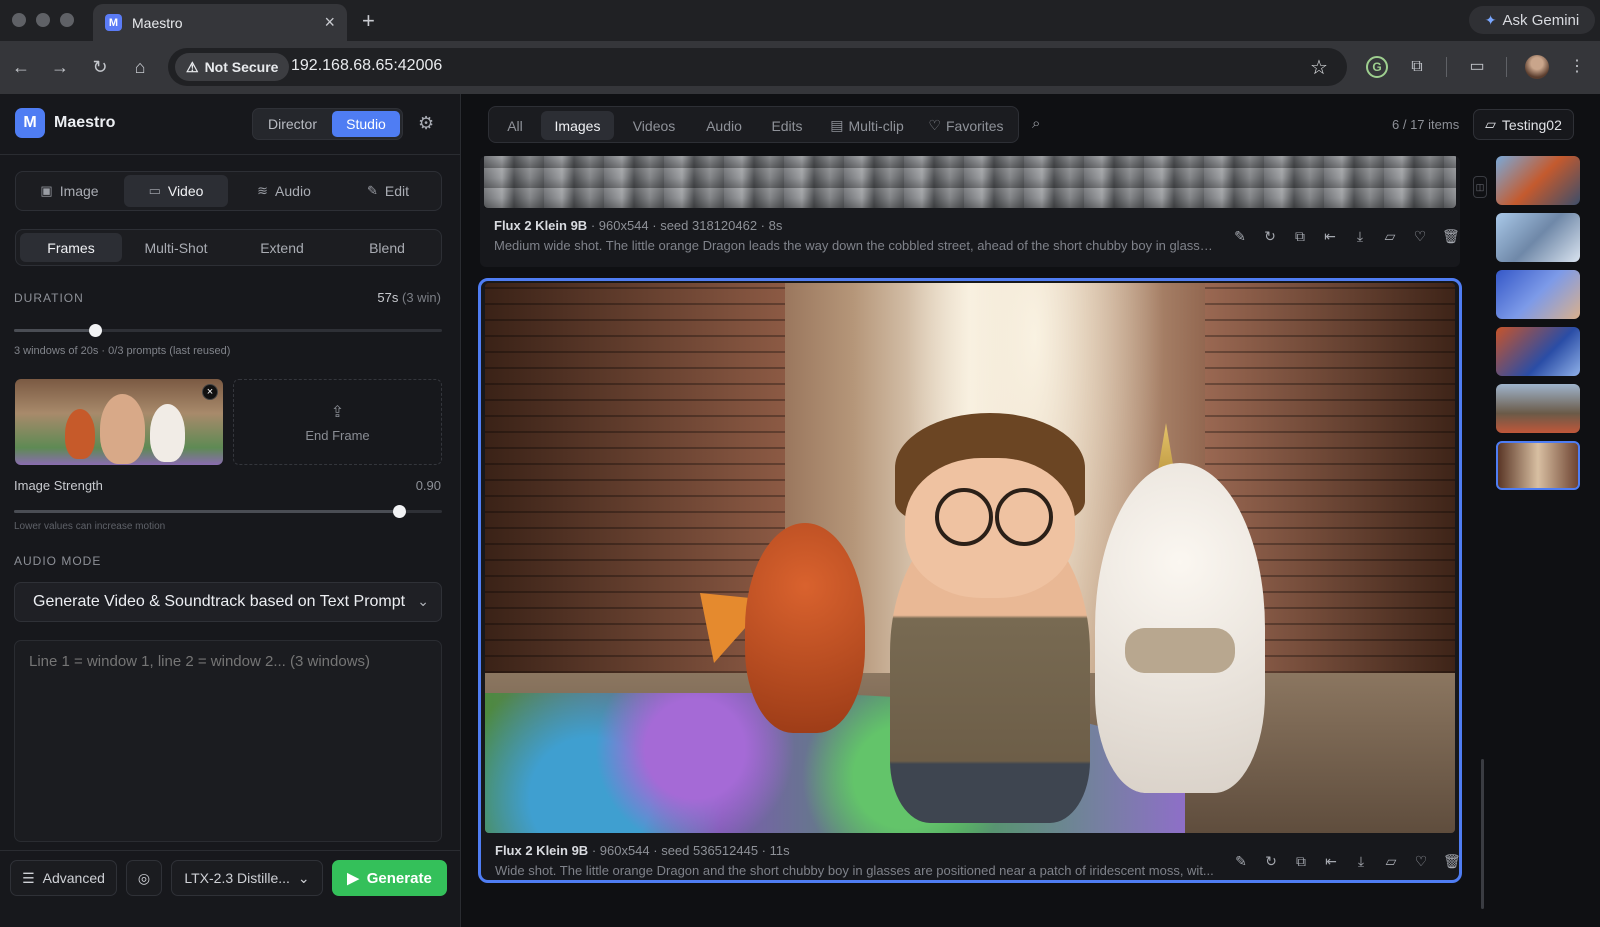 This screenshot has height=927, width=1600. I want to click on advanced-label: Advanced, so click(73, 878).